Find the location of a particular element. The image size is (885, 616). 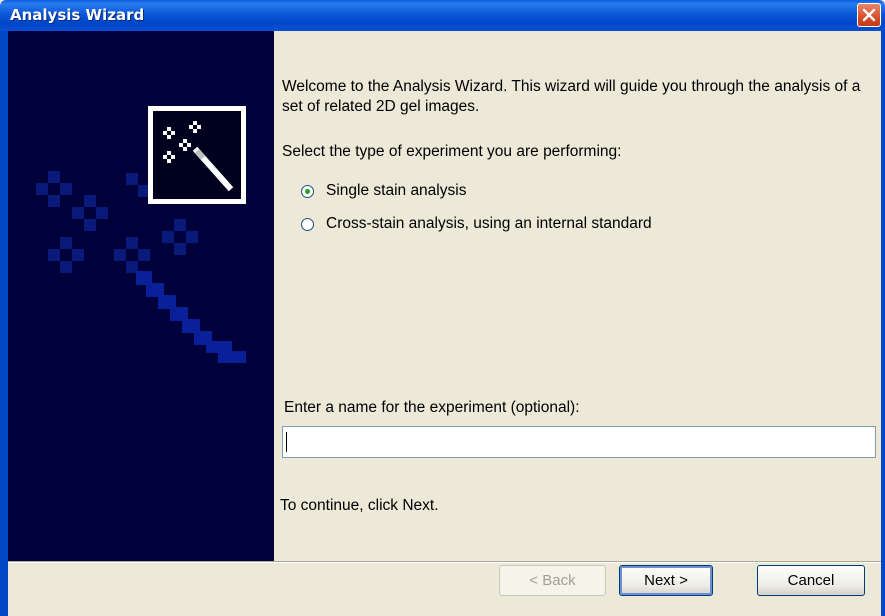

window-frame-right is located at coordinates (883, 323).